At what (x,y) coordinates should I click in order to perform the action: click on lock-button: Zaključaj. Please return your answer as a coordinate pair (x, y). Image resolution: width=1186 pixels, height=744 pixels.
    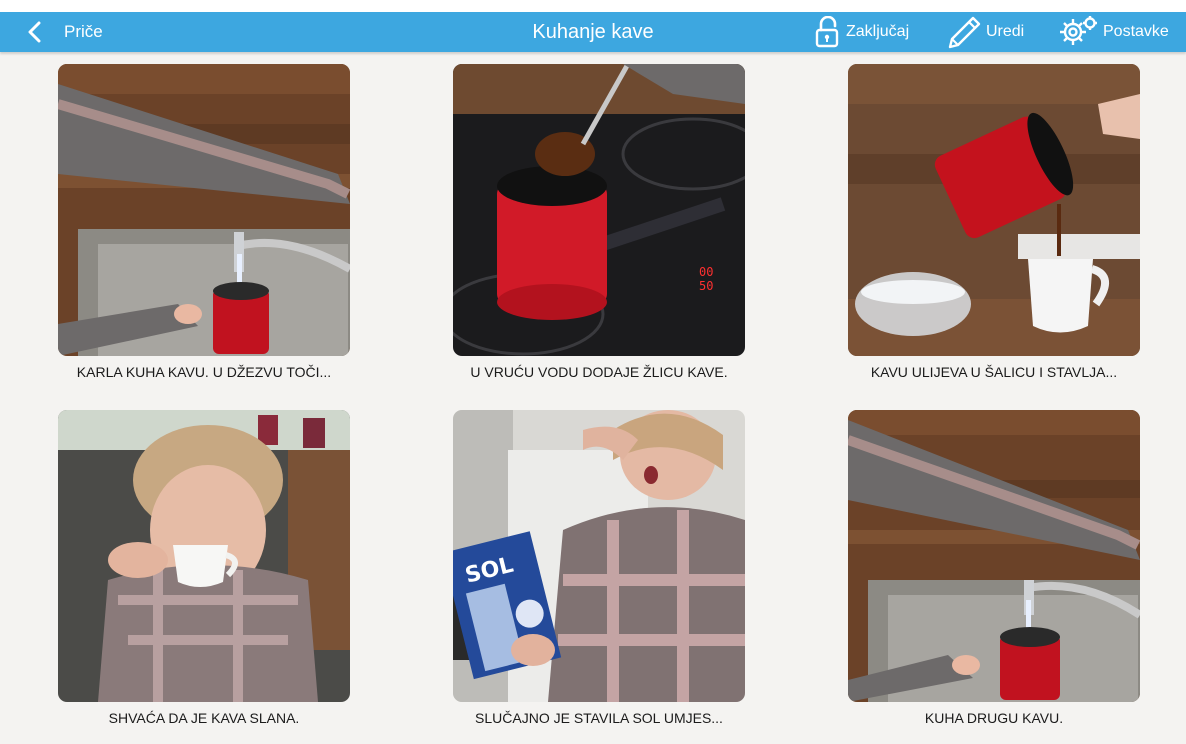
    Looking at the image, I should click on (861, 32).